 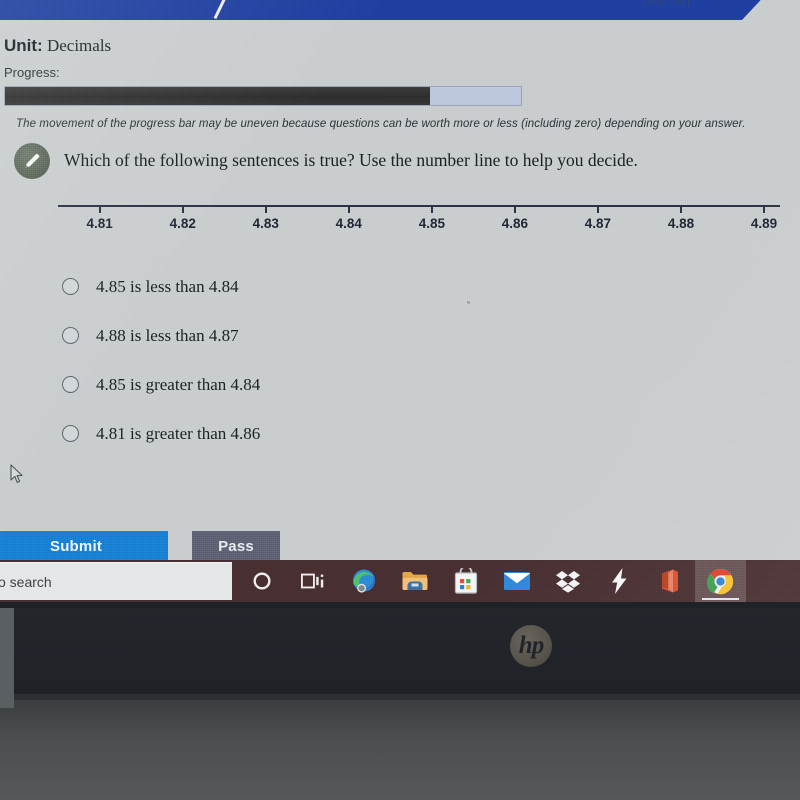 What do you see at coordinates (400, 750) in the screenshot?
I see `desk-surface` at bounding box center [400, 750].